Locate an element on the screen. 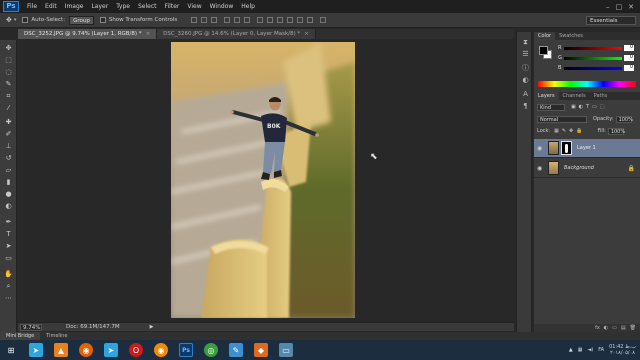 This screenshot has width=640, height=360. blend-mode-dropdown: Normal is located at coordinates (562, 119).